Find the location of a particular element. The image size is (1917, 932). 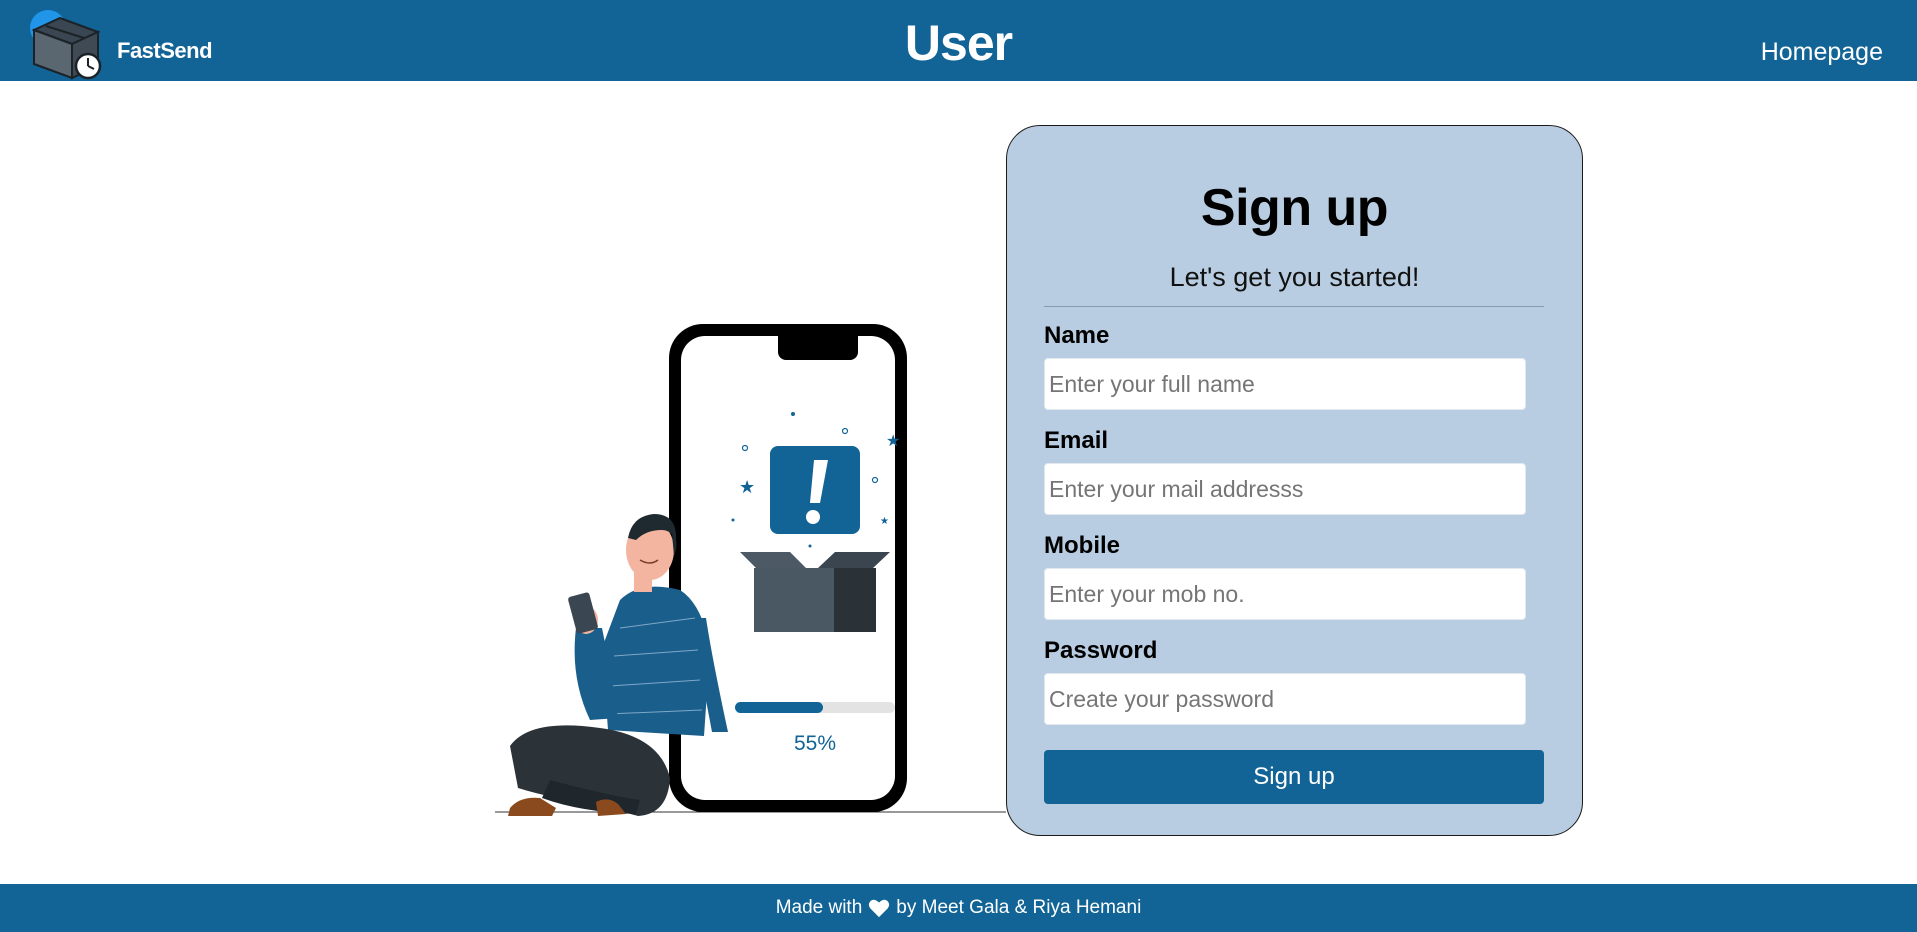

footer-made-with: Made with is located at coordinates (819, 907).